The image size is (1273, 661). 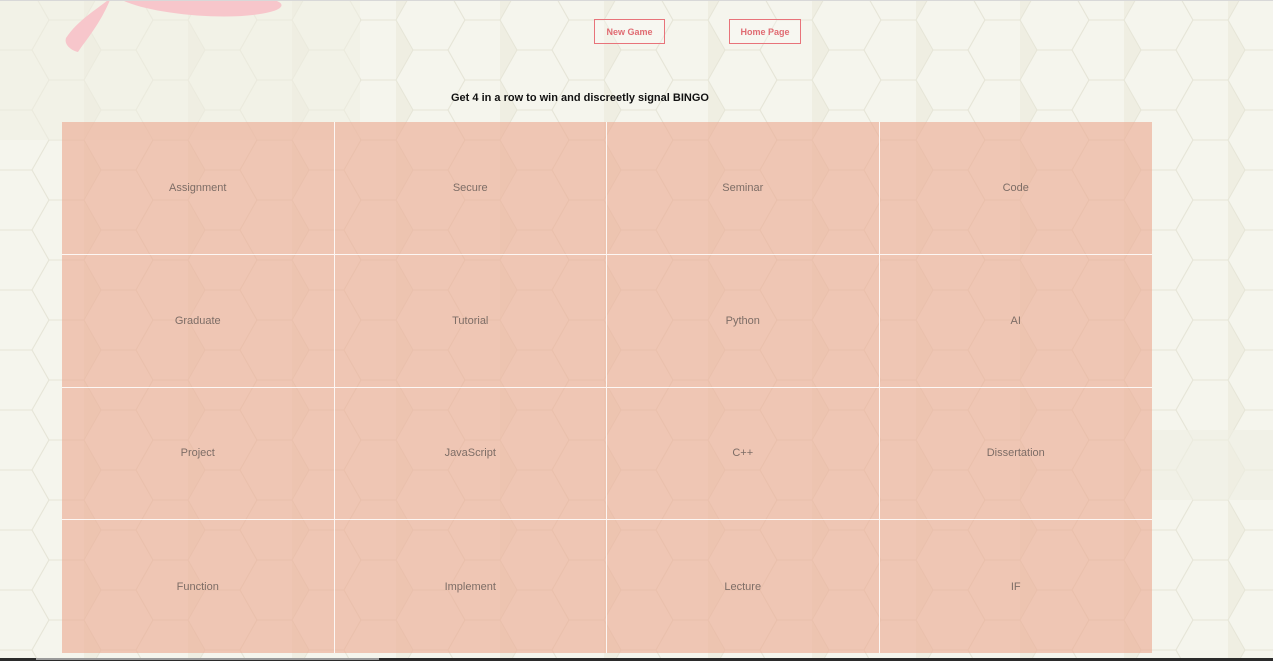 What do you see at coordinates (198, 454) in the screenshot?
I see `bingo-cell: Project` at bounding box center [198, 454].